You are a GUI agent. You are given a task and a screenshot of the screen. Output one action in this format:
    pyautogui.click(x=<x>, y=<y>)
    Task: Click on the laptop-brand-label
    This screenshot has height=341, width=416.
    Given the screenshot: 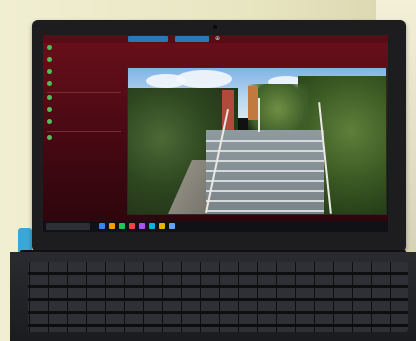 What is the action you would take?
    pyautogui.click(x=210, y=245)
    